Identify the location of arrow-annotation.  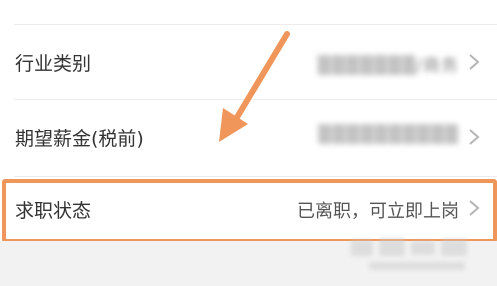
(254, 86).